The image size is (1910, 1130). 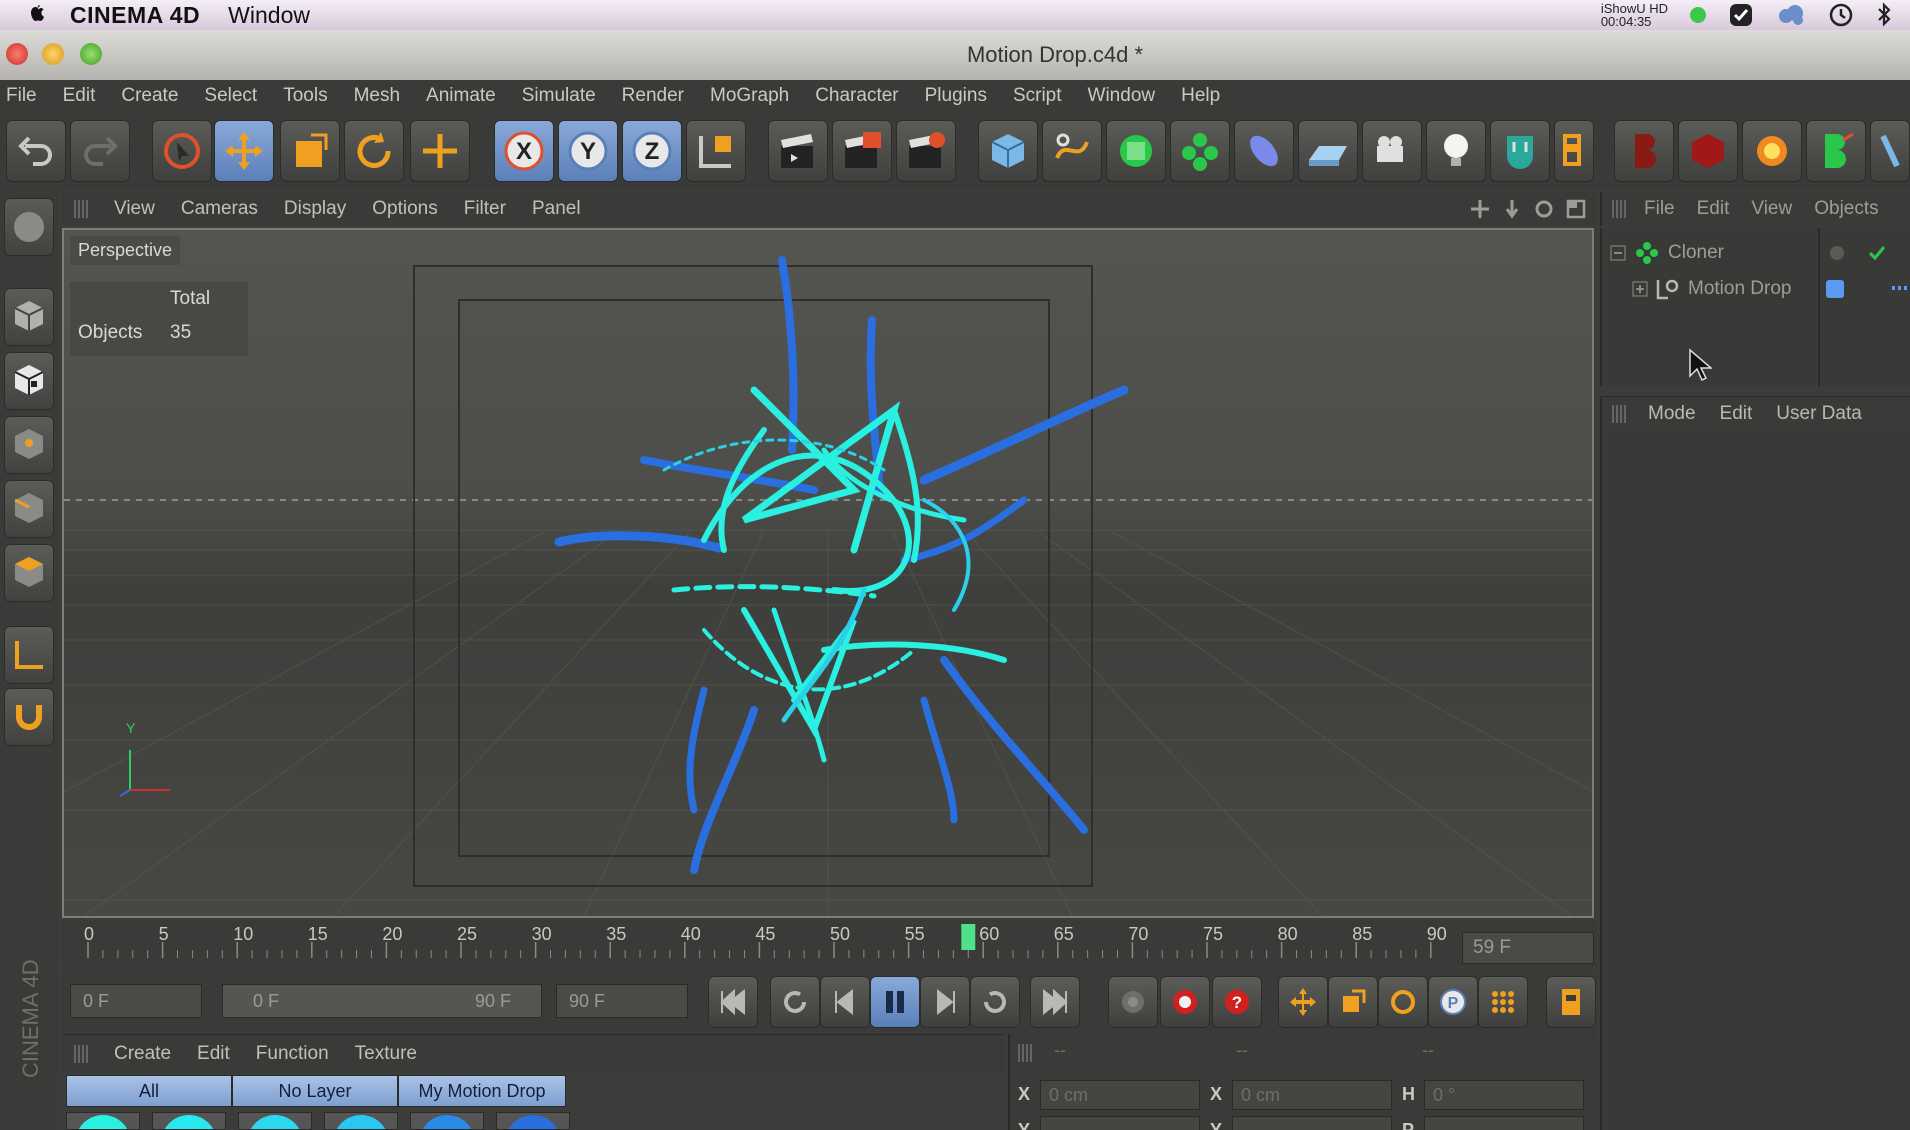 What do you see at coordinates (652, 151) in the screenshot?
I see `z-axis-lock-button: Z` at bounding box center [652, 151].